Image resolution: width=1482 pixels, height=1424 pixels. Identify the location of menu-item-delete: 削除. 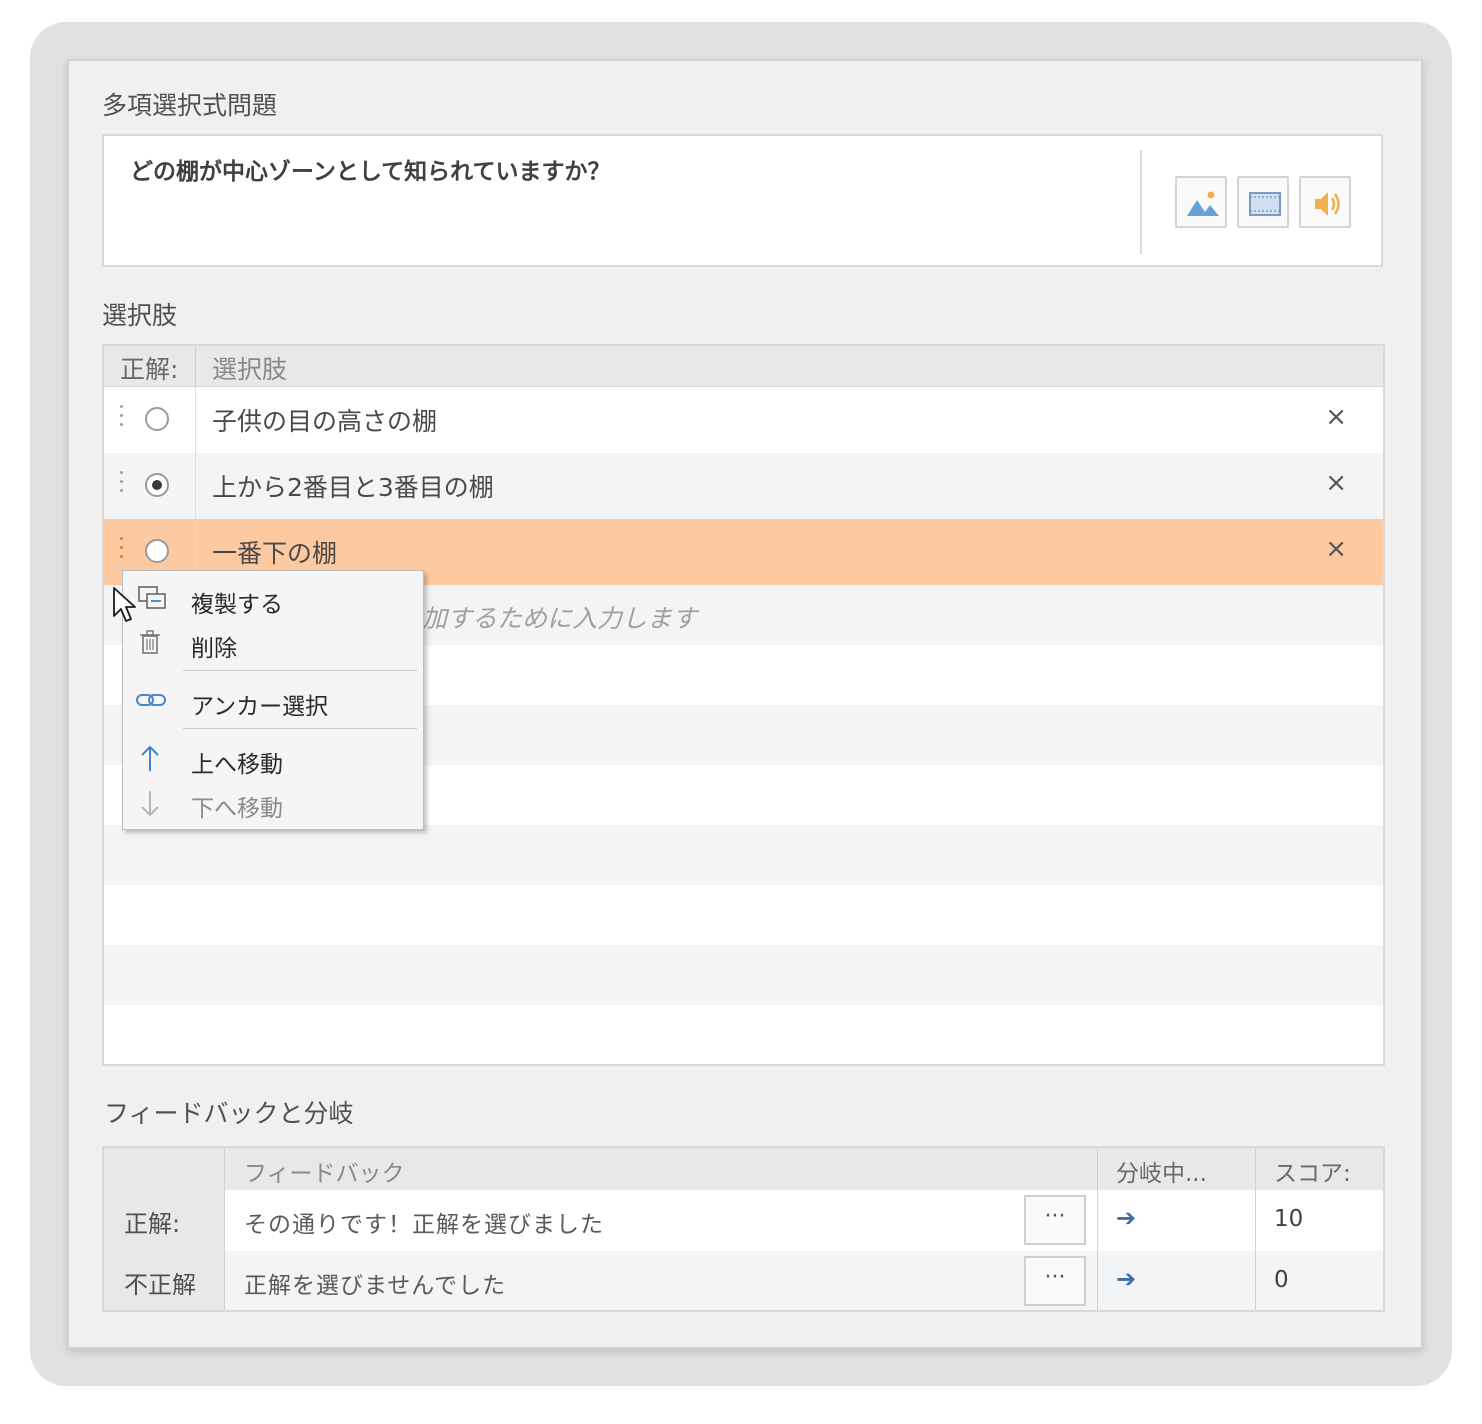
(273, 641).